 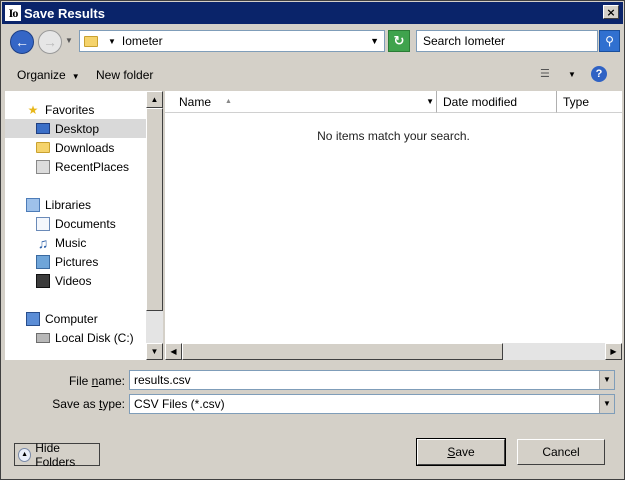 What do you see at coordinates (96, 381) in the screenshot?
I see `file-name-label: File name:` at bounding box center [96, 381].